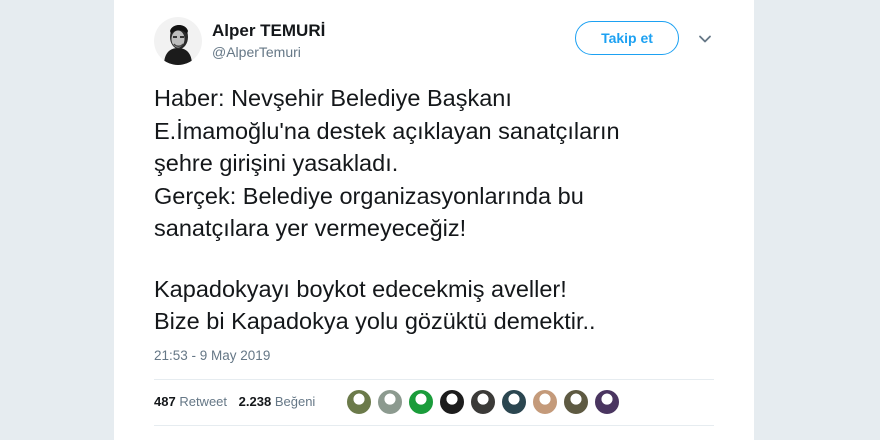 Image resolution: width=880 pixels, height=440 pixels. Describe the element at coordinates (627, 38) in the screenshot. I see `follow-button: Takip et` at that location.